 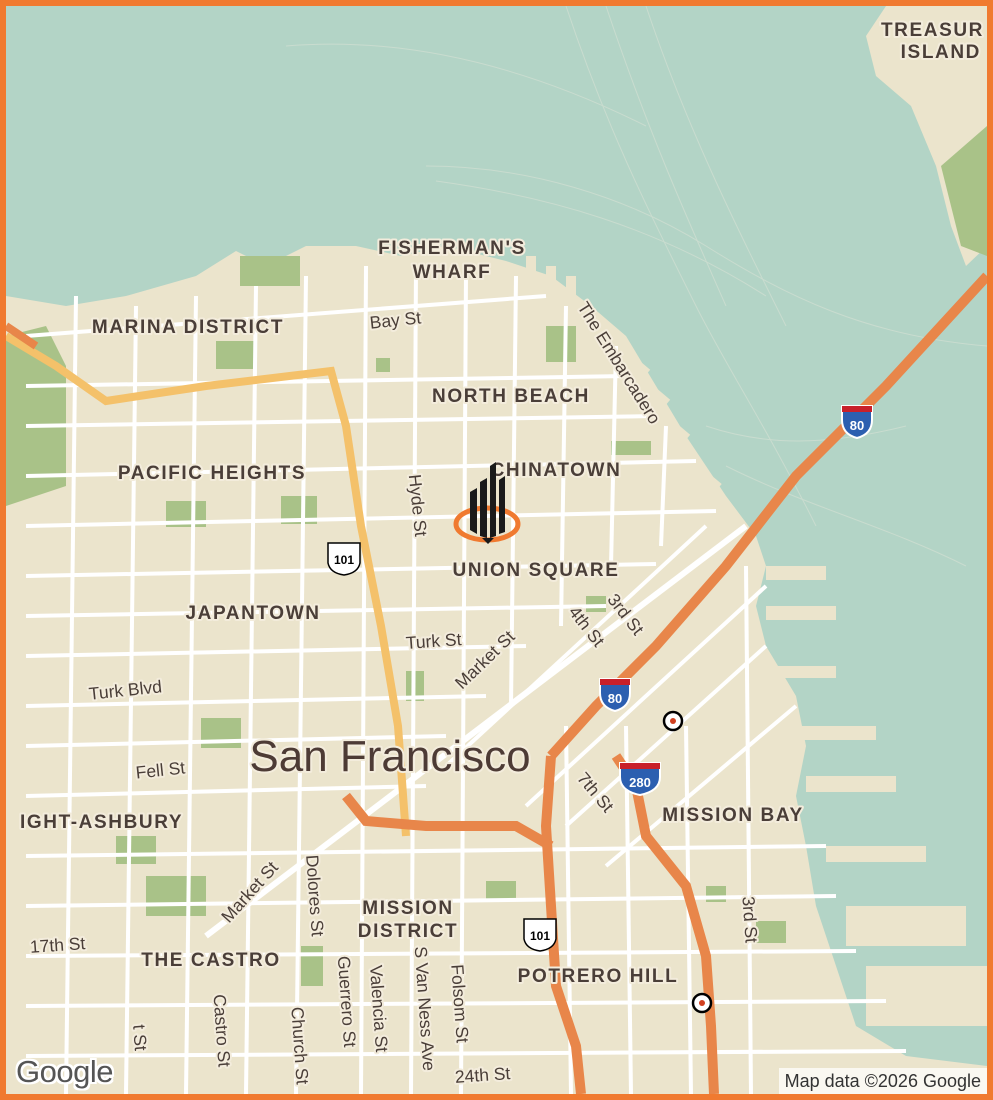 I want to click on label-castro: THE CASTRO, so click(x=211, y=960).